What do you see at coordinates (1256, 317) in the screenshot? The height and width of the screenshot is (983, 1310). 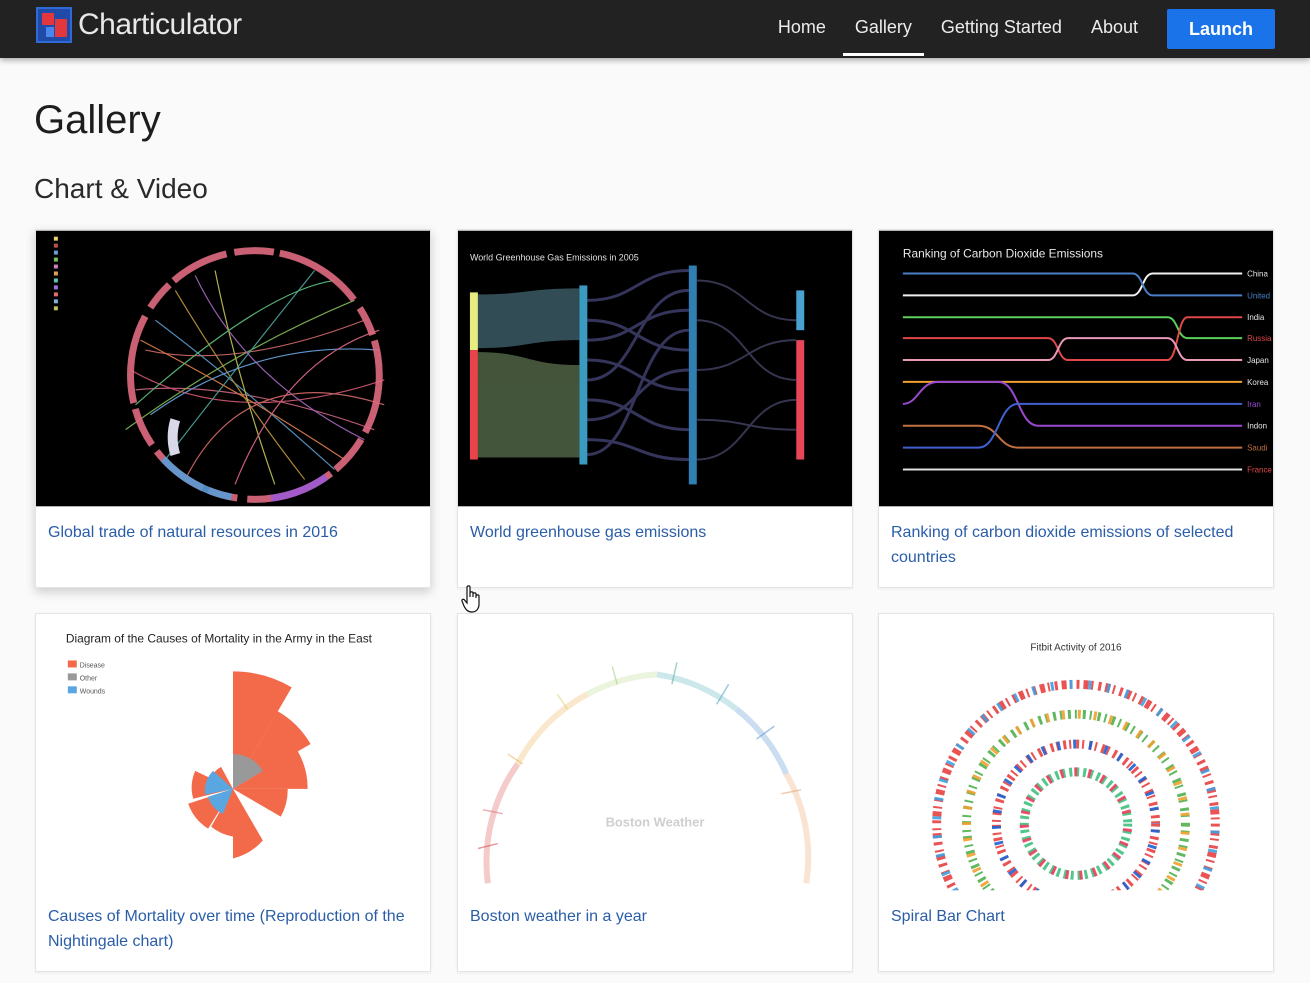 I see `bump-label: India` at bounding box center [1256, 317].